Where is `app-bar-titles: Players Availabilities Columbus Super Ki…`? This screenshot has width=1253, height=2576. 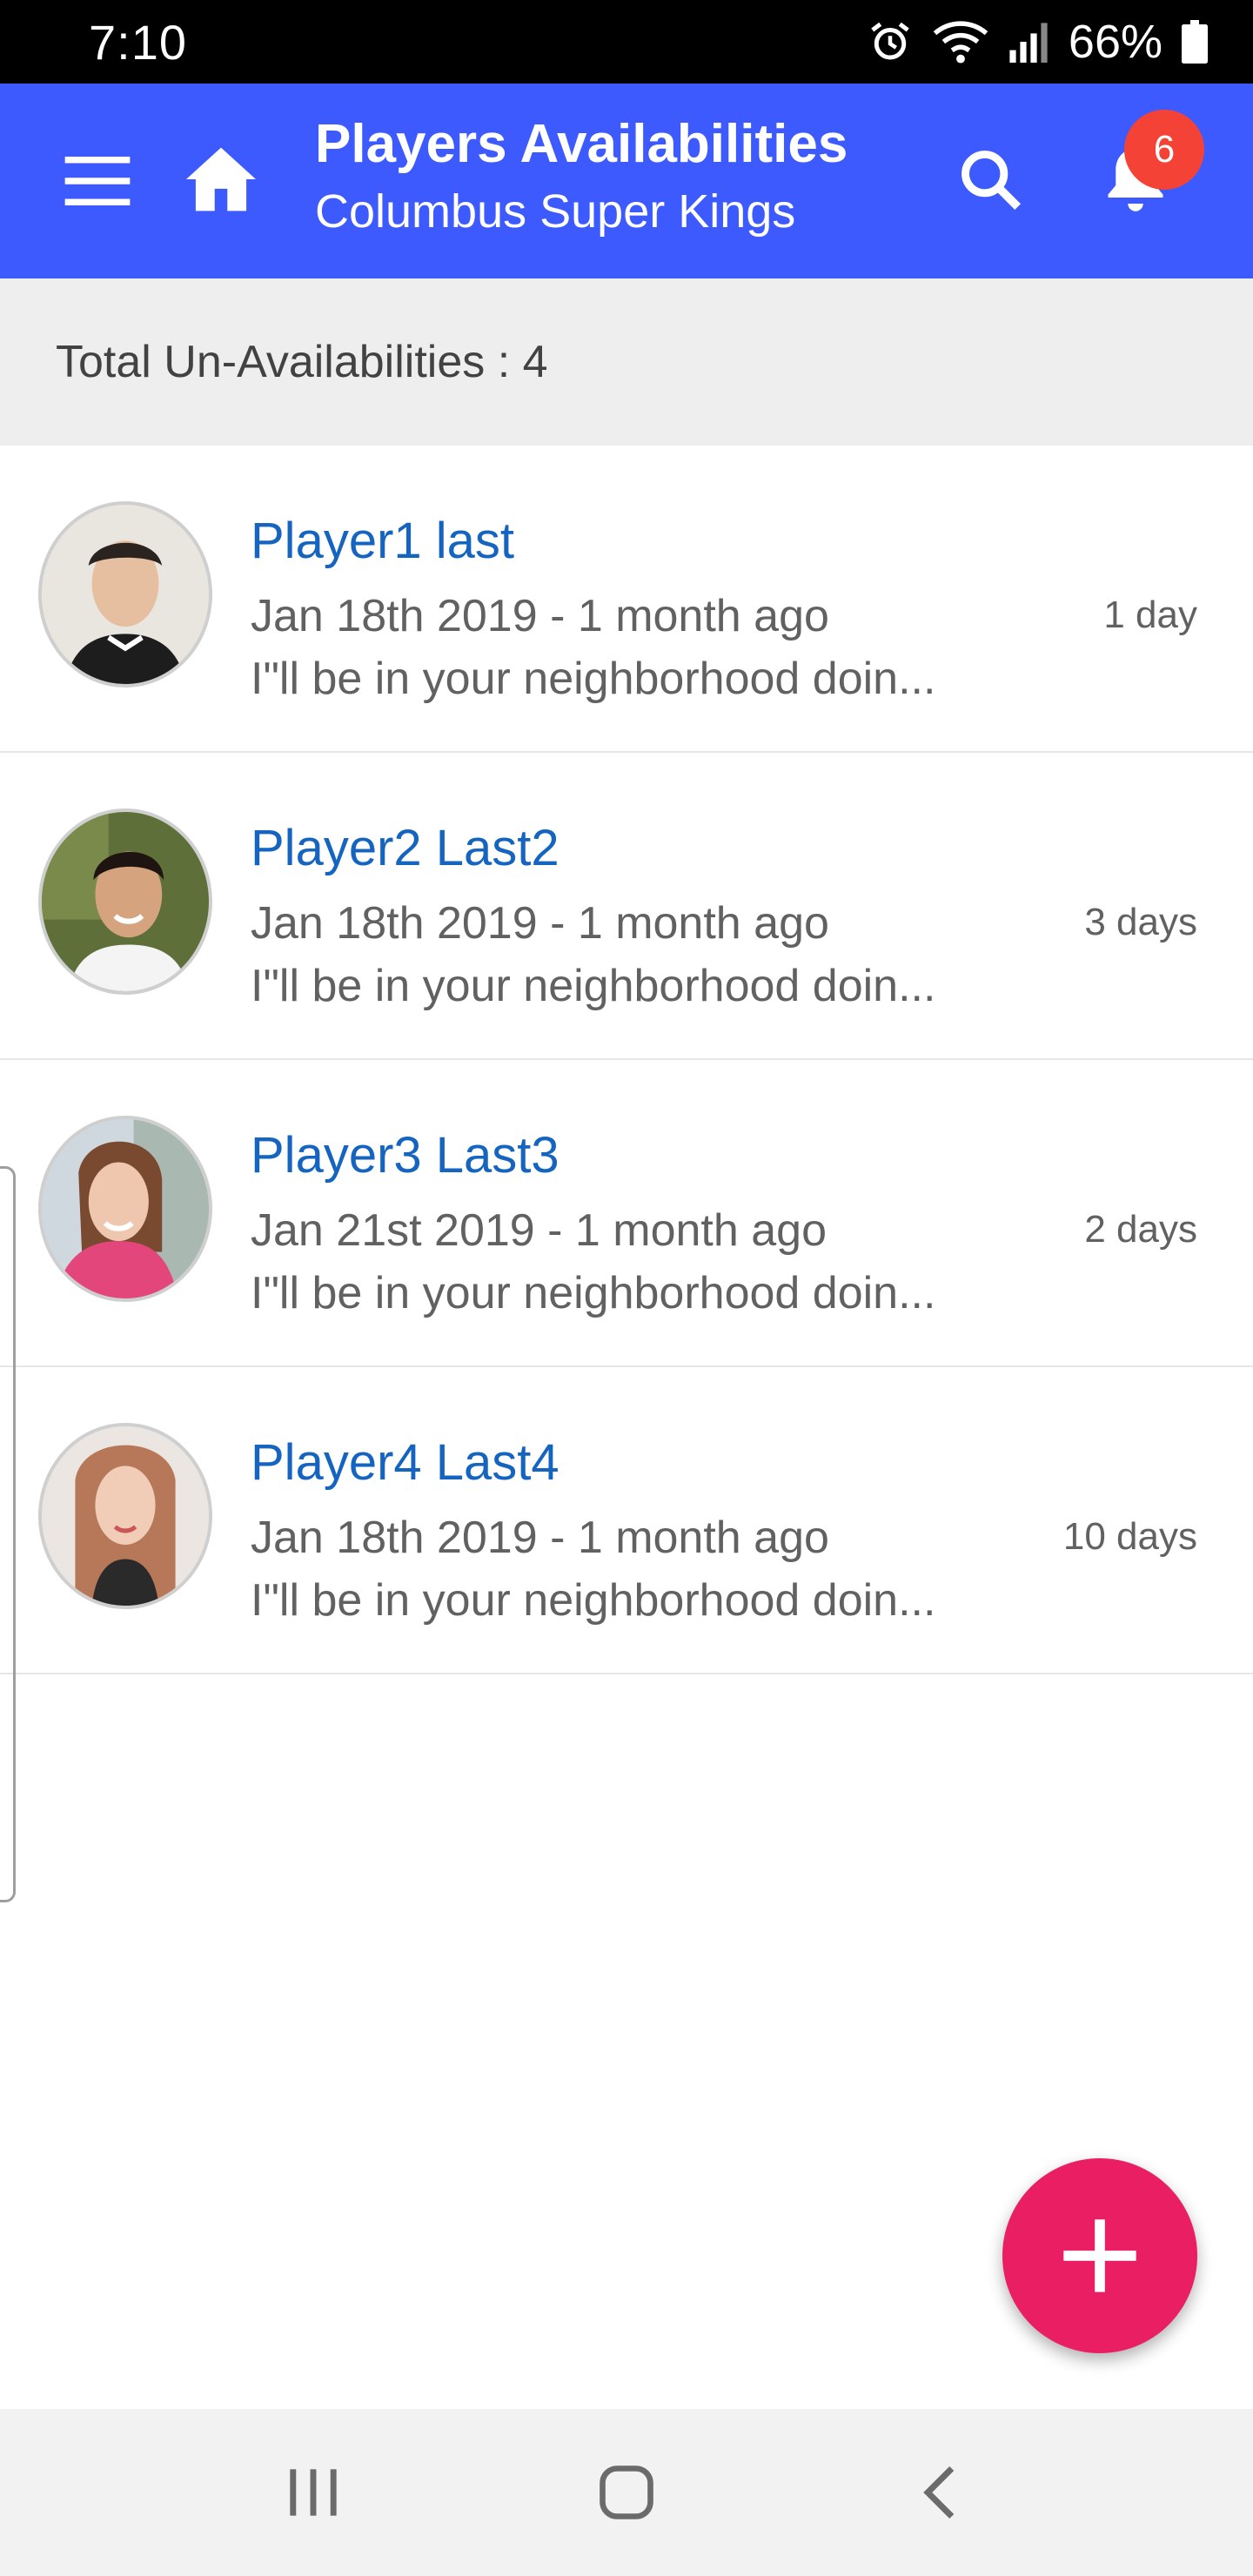 app-bar-titles: Players Availabilities Columbus Super Ki… is located at coordinates (582, 177).